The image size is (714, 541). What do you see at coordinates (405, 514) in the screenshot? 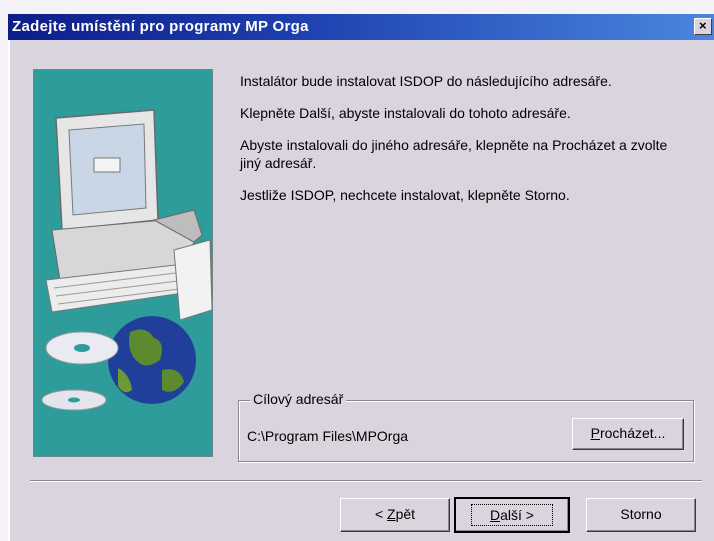
I see `back-label: pět` at bounding box center [405, 514].